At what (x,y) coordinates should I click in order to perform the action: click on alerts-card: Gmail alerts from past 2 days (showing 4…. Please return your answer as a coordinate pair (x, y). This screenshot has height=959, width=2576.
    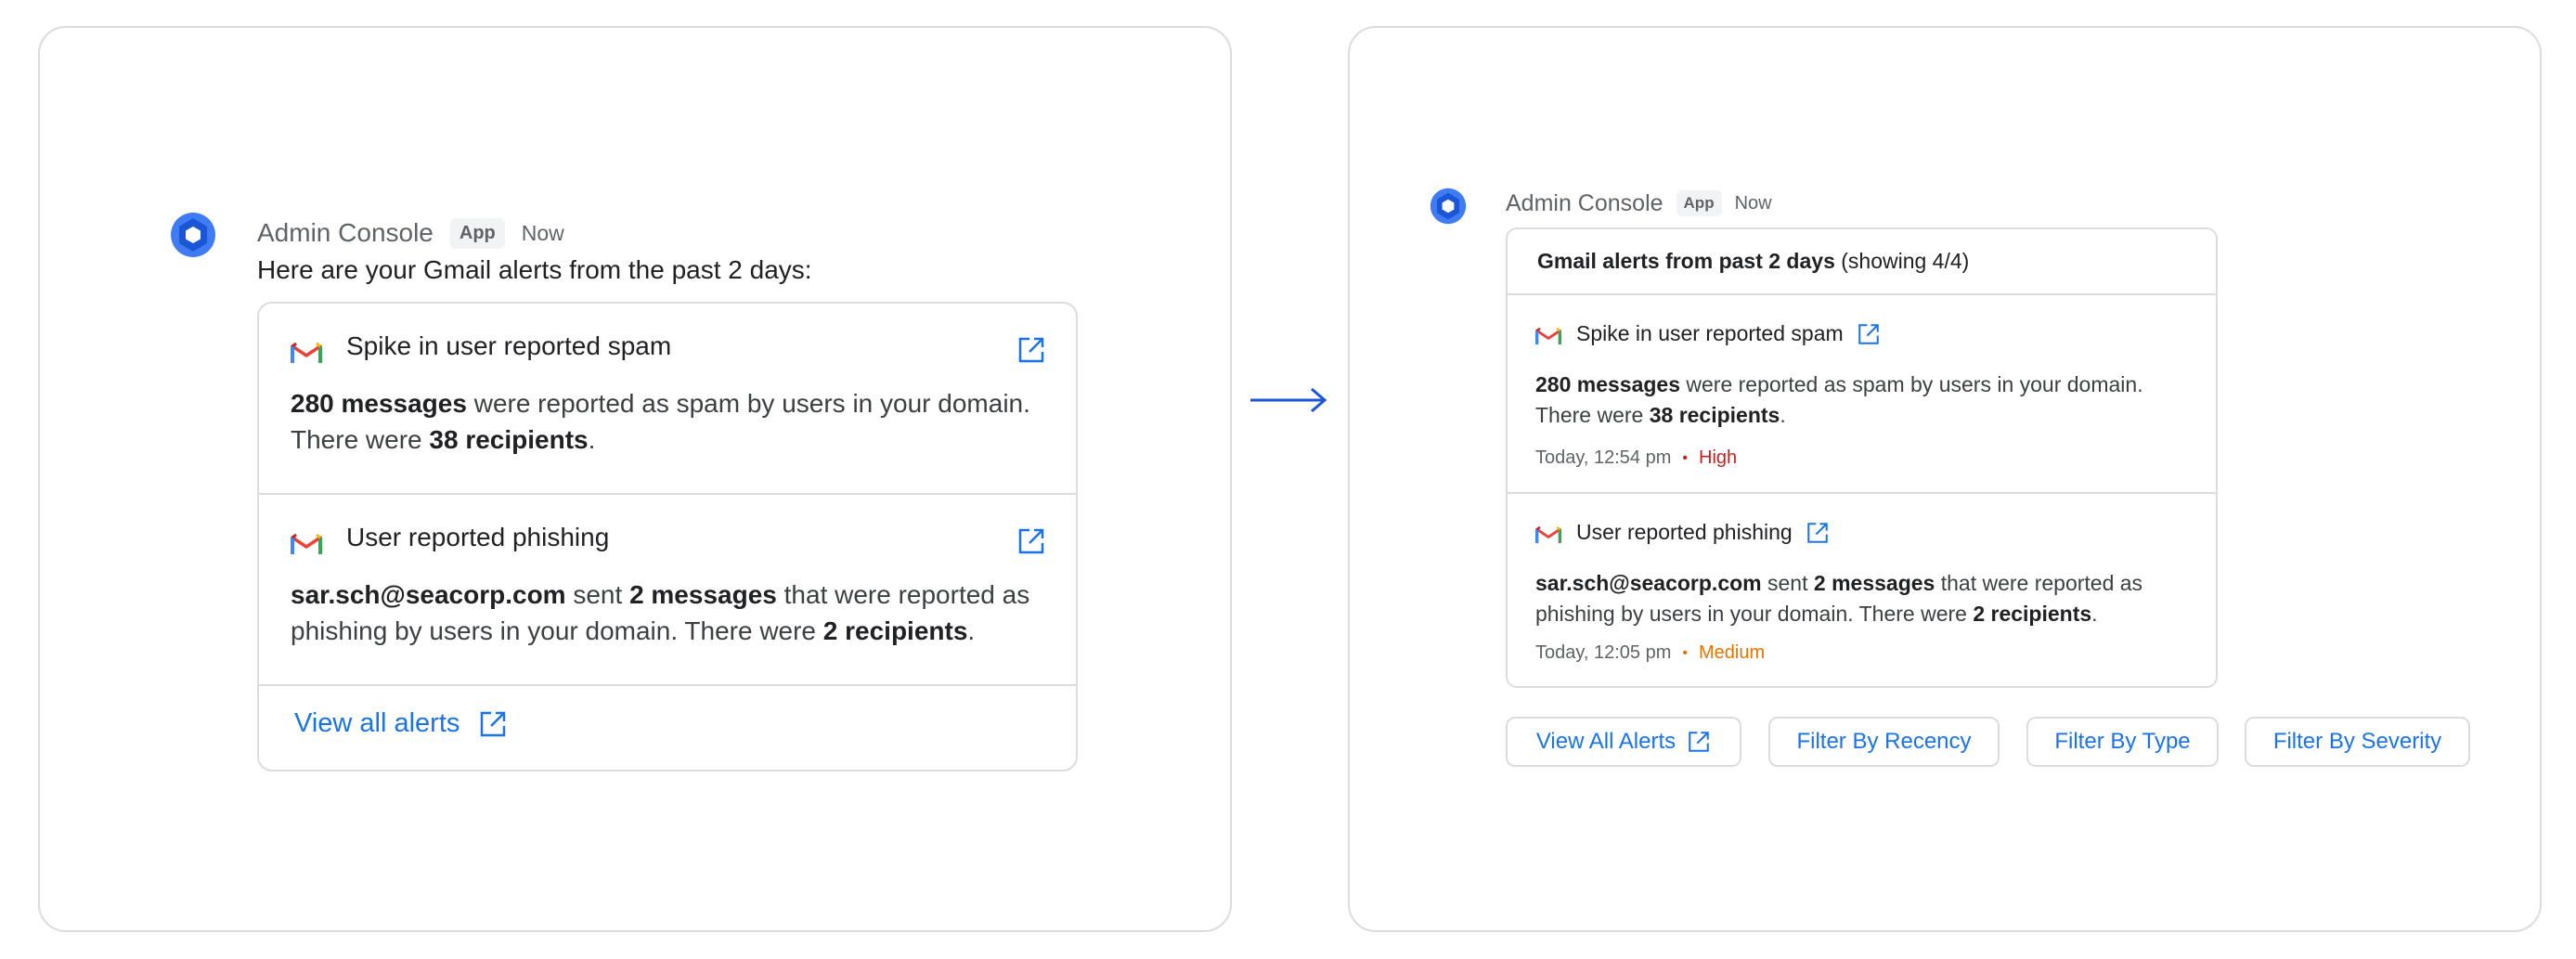
    Looking at the image, I should click on (1862, 457).